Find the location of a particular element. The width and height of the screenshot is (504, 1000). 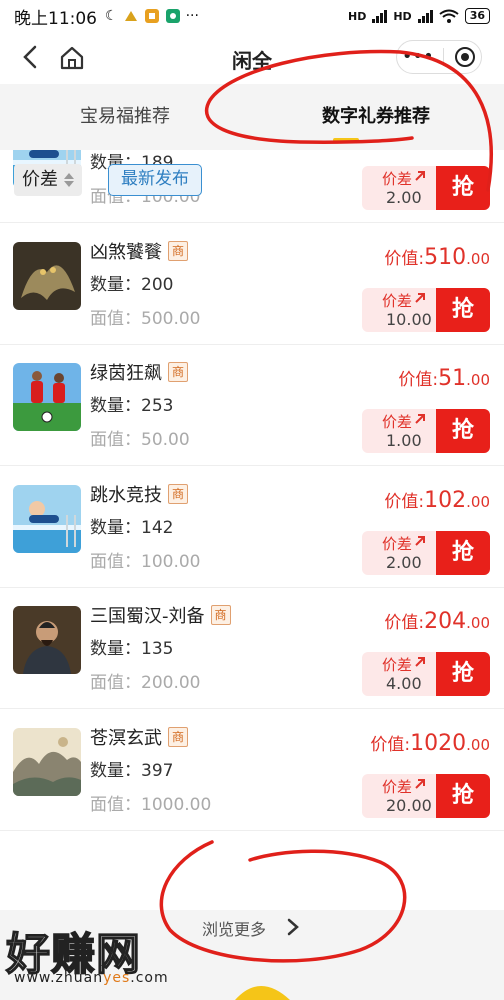

diff-value: 10.00 is located at coordinates (409, 319).